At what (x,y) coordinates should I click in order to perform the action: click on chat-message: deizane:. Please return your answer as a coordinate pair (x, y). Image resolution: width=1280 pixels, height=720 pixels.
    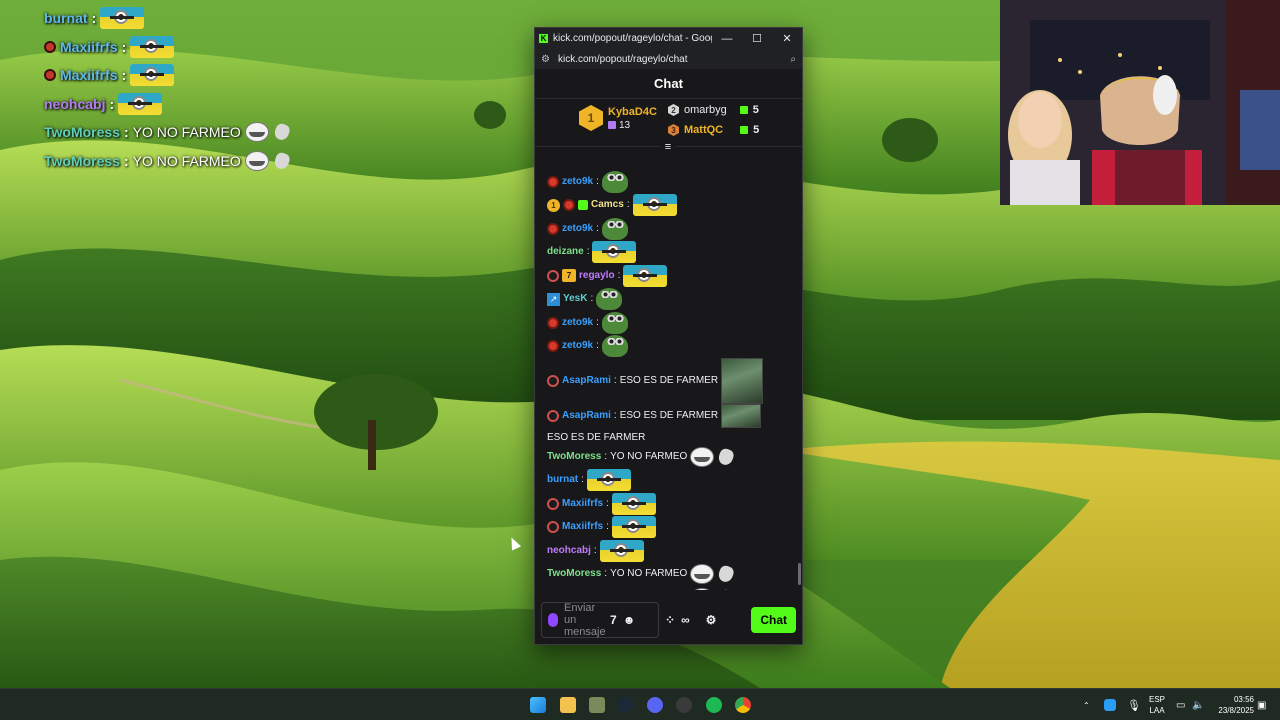
    Looking at the image, I should click on (674, 253).